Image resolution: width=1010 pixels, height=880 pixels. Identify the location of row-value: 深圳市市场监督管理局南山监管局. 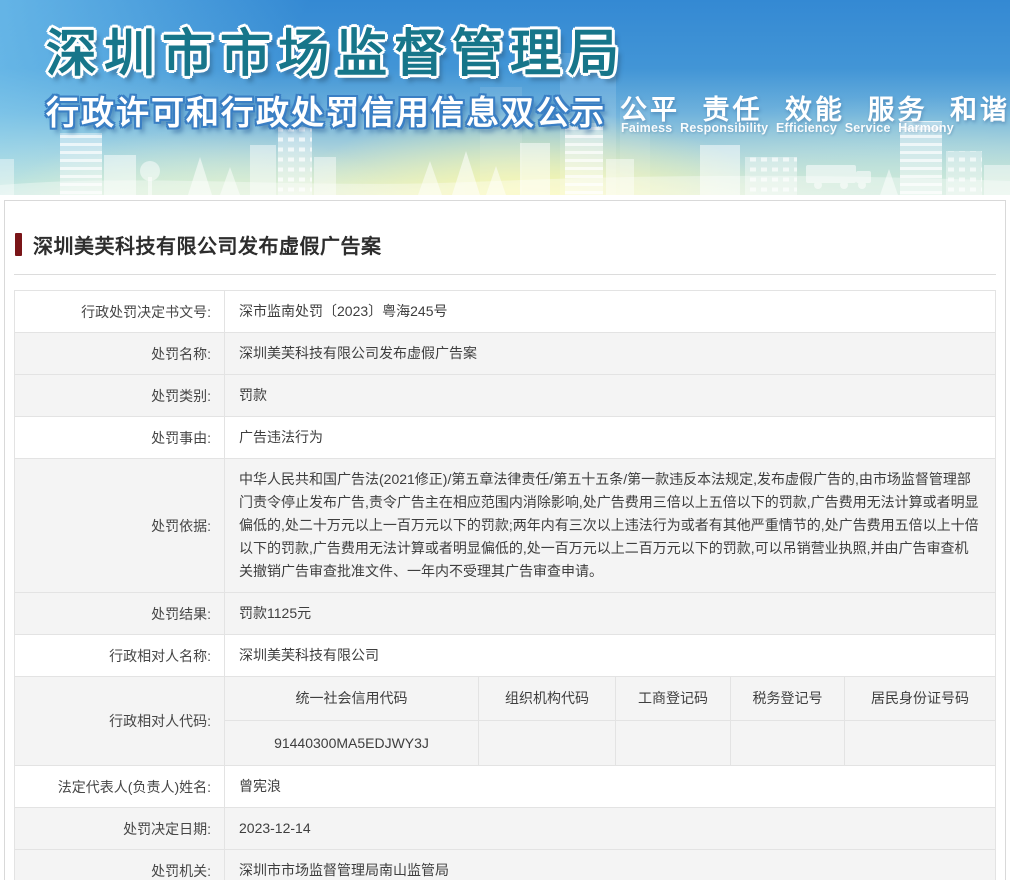
(344, 870).